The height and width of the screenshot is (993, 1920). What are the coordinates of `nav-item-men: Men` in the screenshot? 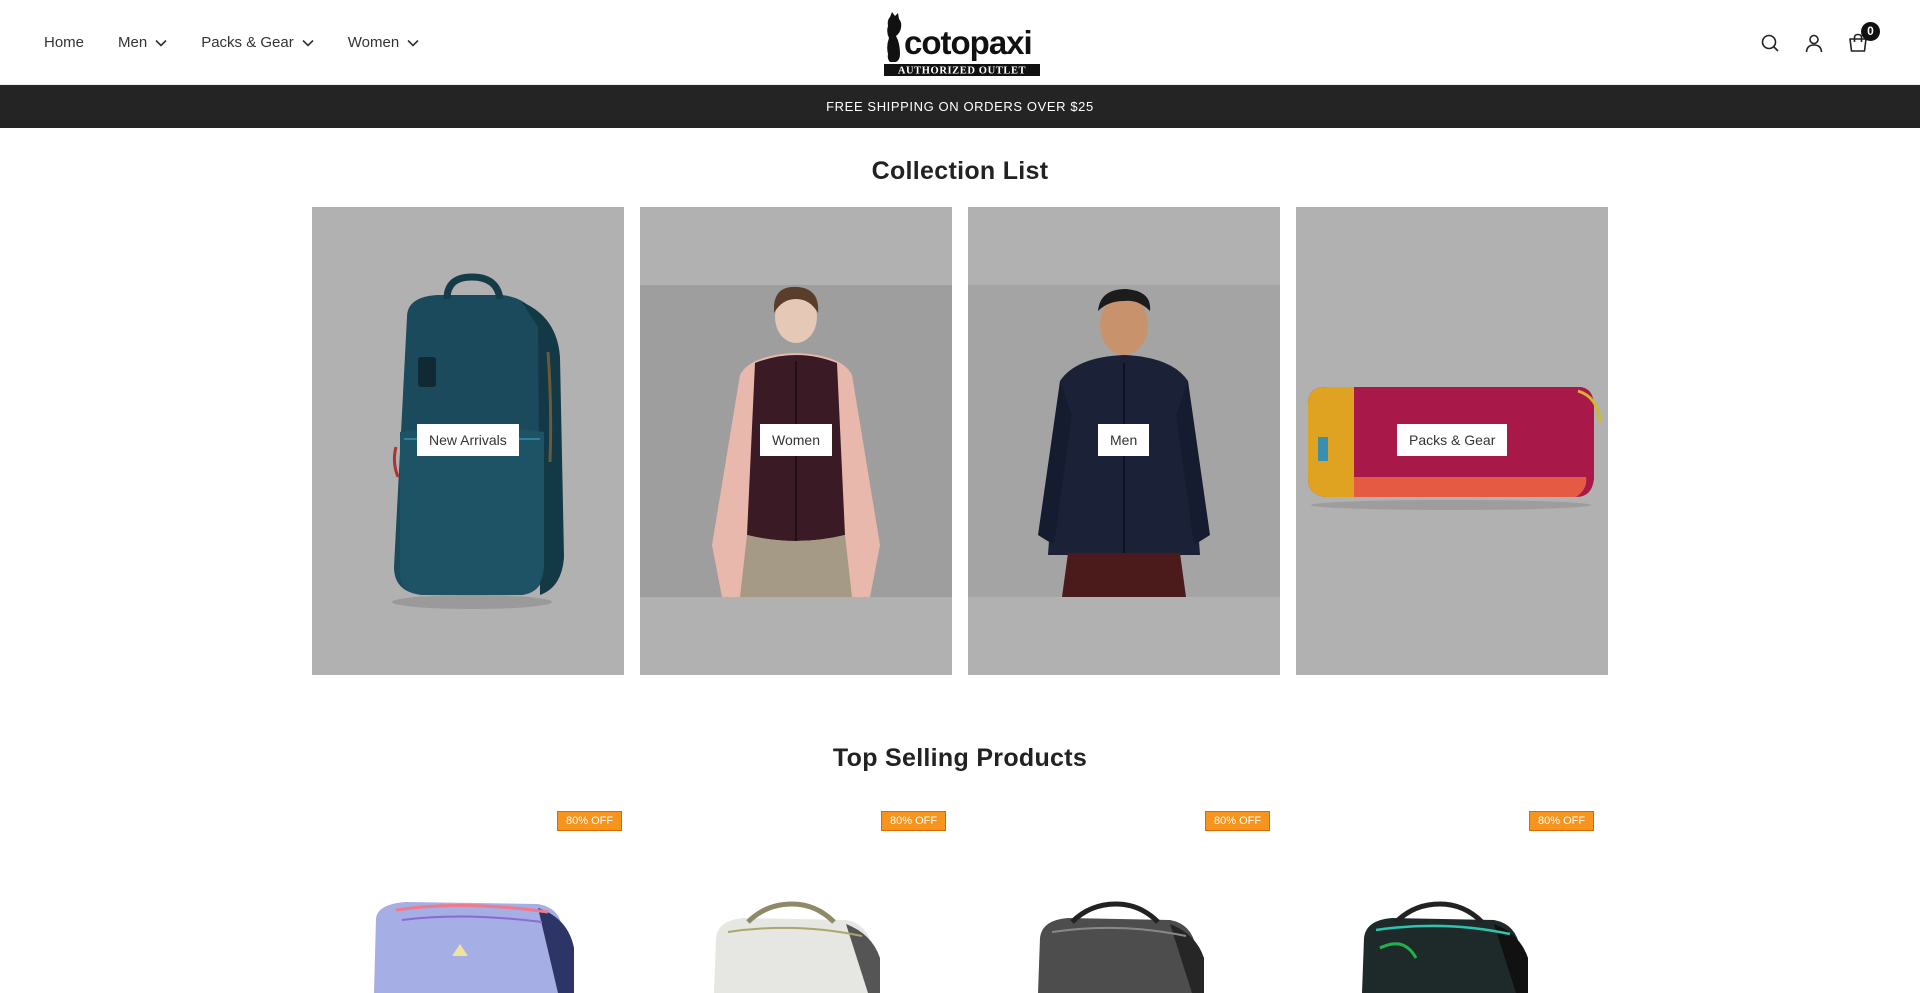 It's located at (142, 42).